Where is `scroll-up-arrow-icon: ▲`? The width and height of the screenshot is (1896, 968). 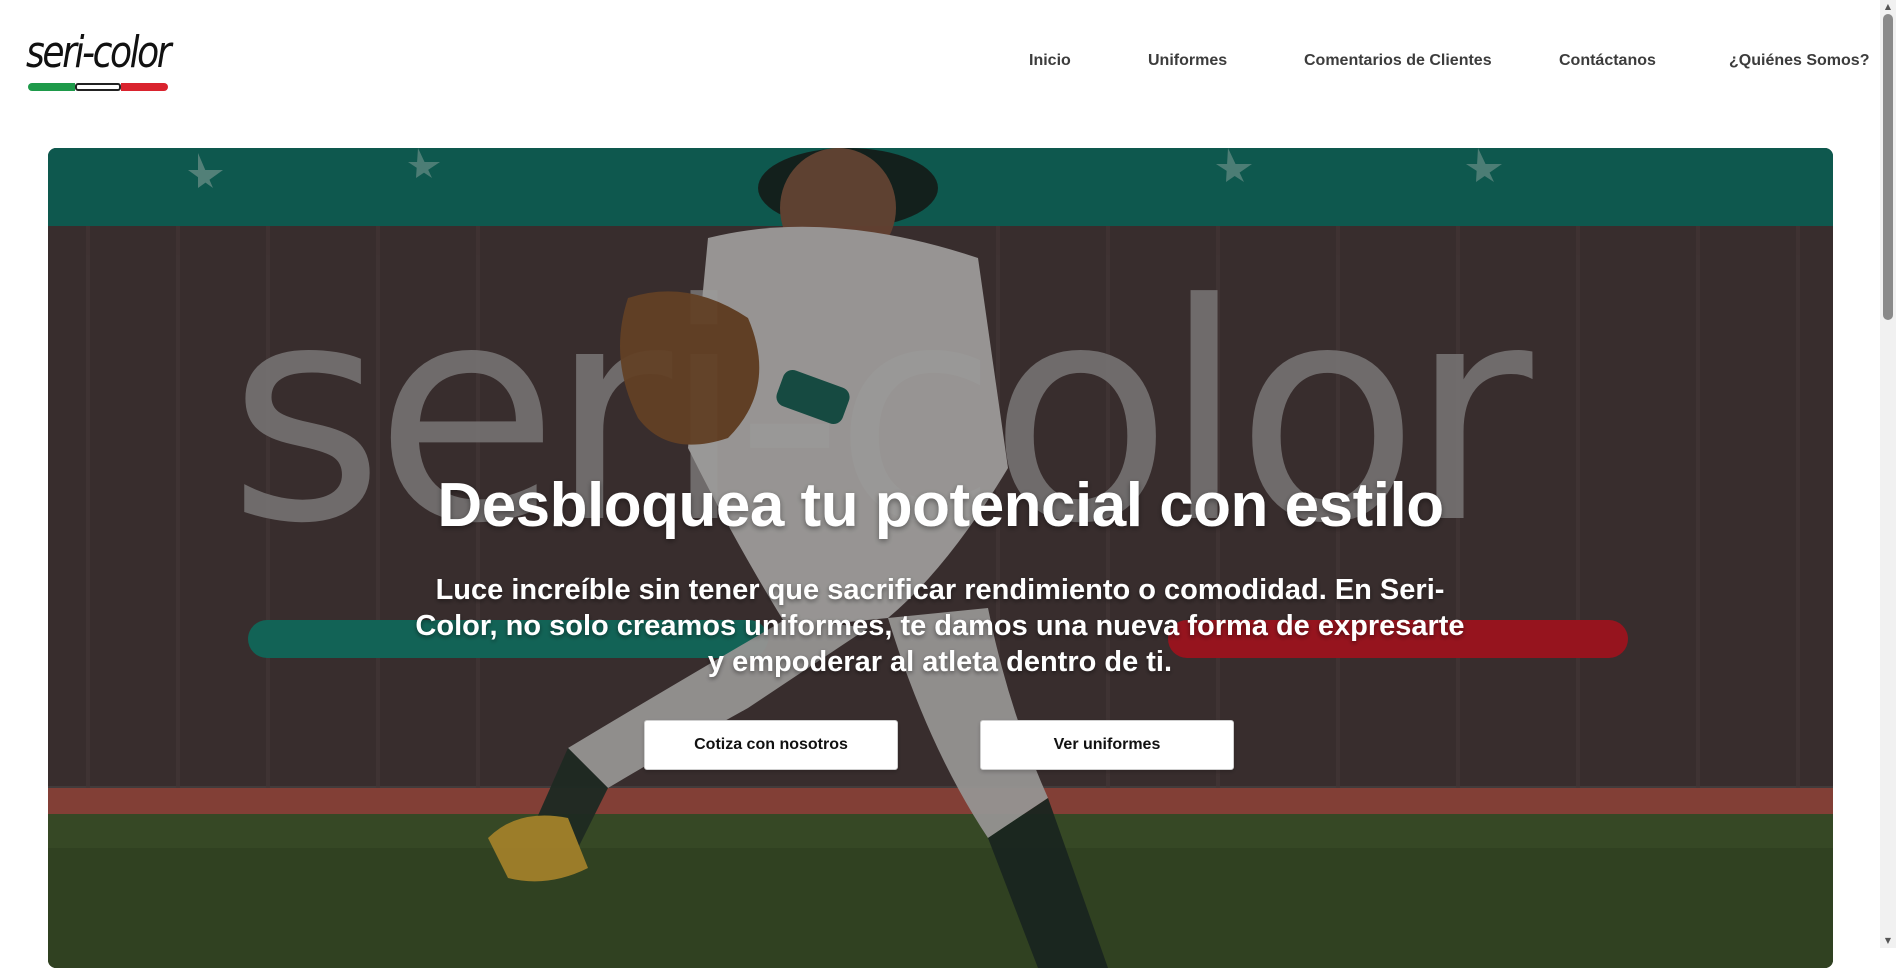 scroll-up-arrow-icon: ▲ is located at coordinates (1888, 7).